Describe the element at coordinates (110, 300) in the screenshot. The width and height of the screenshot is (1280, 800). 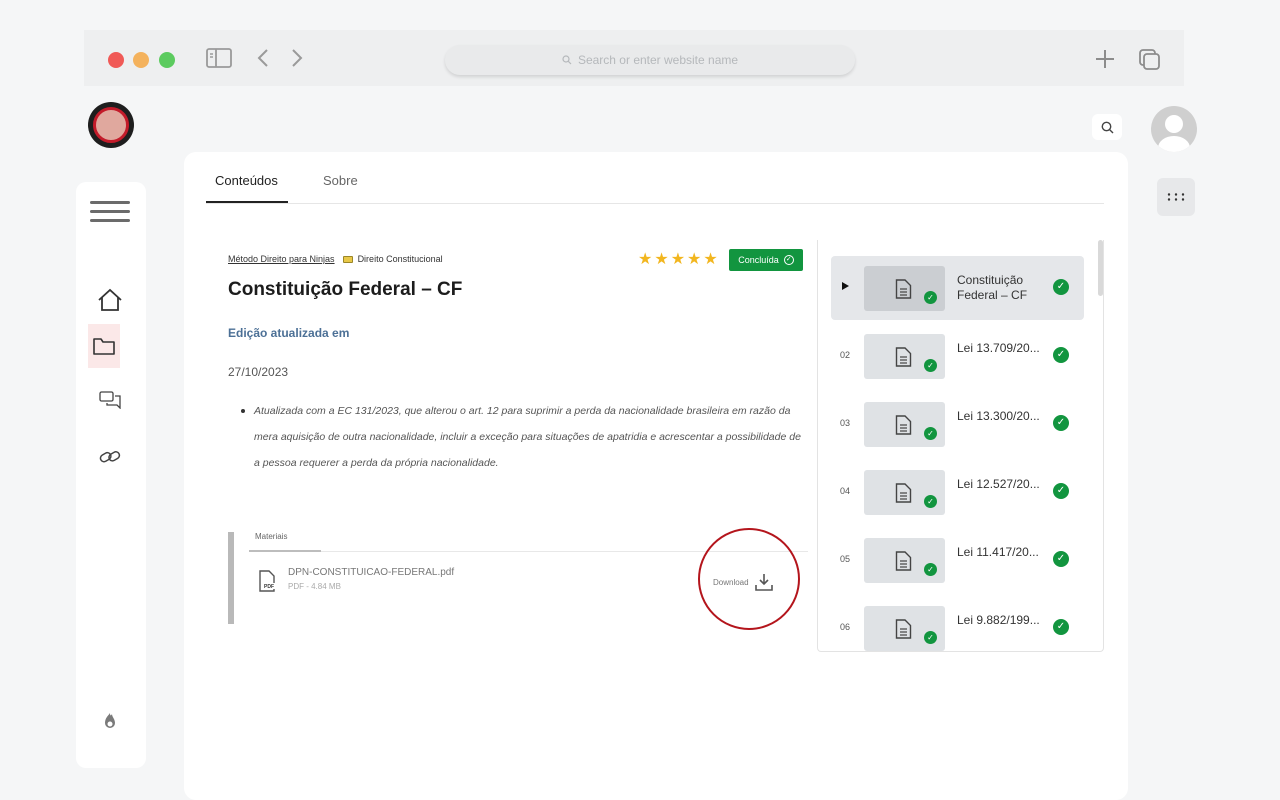
I see `home-icon` at that location.